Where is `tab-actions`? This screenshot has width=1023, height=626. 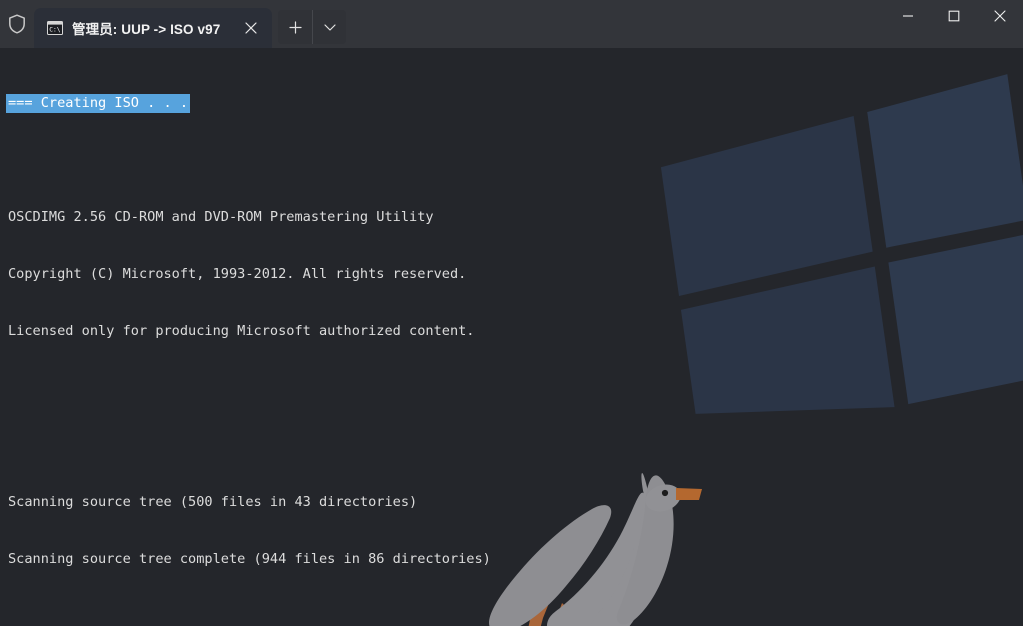
tab-actions is located at coordinates (312, 24).